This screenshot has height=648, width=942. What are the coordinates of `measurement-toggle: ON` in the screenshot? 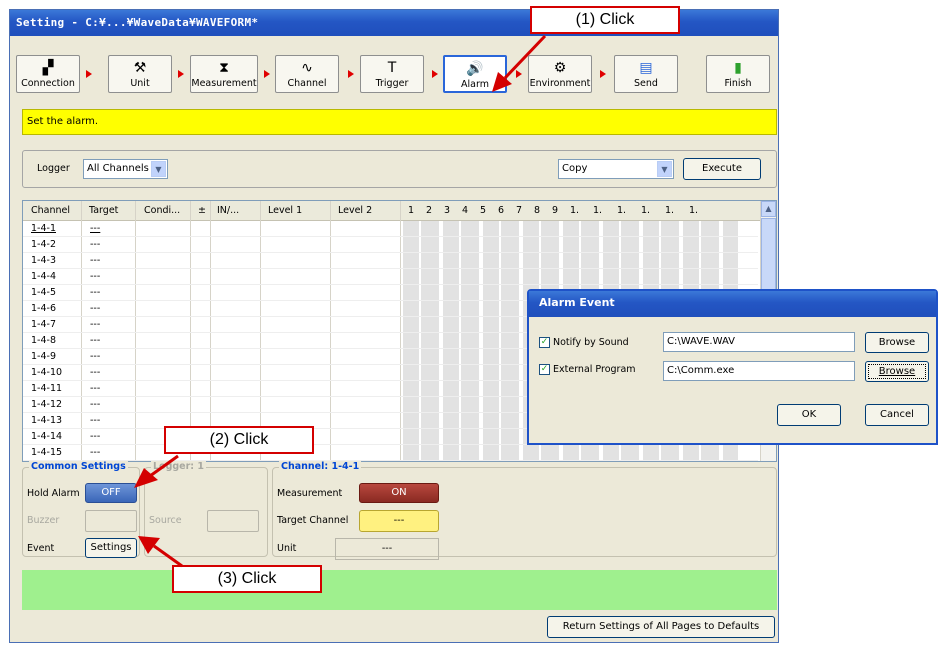 It's located at (399, 493).